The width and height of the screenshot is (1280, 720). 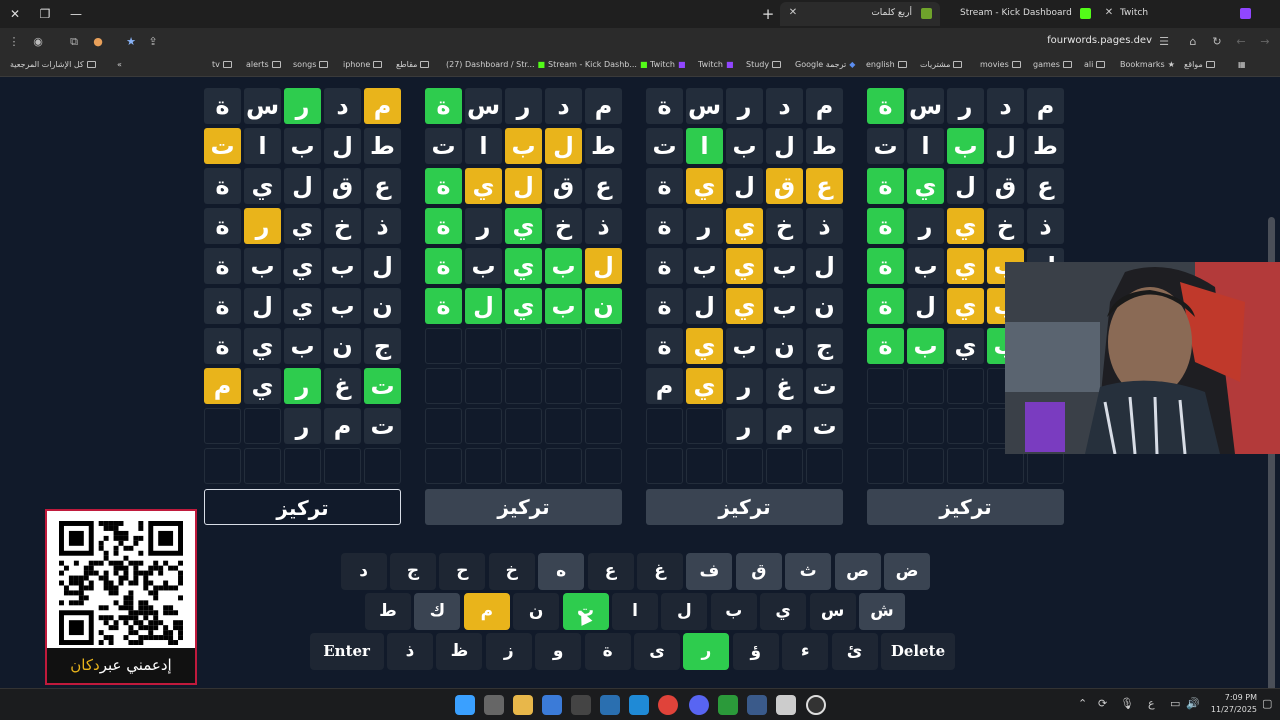 What do you see at coordinates (511, 571) in the screenshot?
I see `keyboard-key: خ` at bounding box center [511, 571].